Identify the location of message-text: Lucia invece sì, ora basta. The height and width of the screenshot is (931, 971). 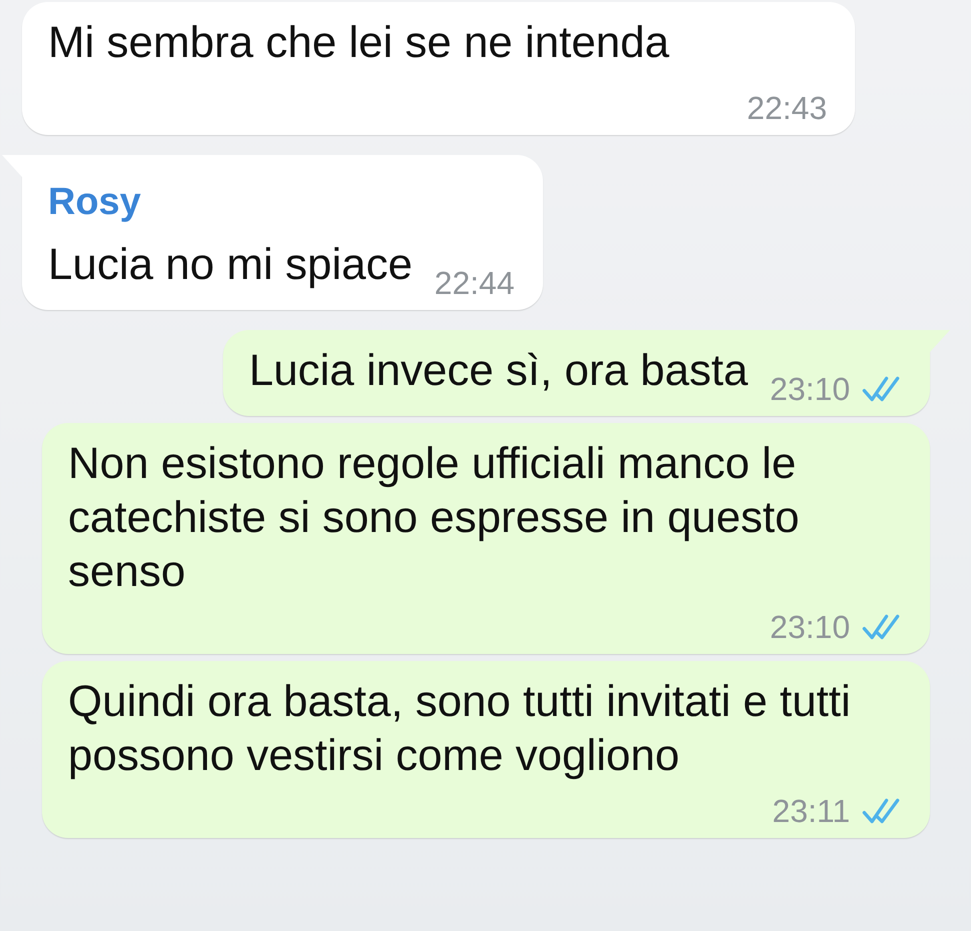
(498, 371).